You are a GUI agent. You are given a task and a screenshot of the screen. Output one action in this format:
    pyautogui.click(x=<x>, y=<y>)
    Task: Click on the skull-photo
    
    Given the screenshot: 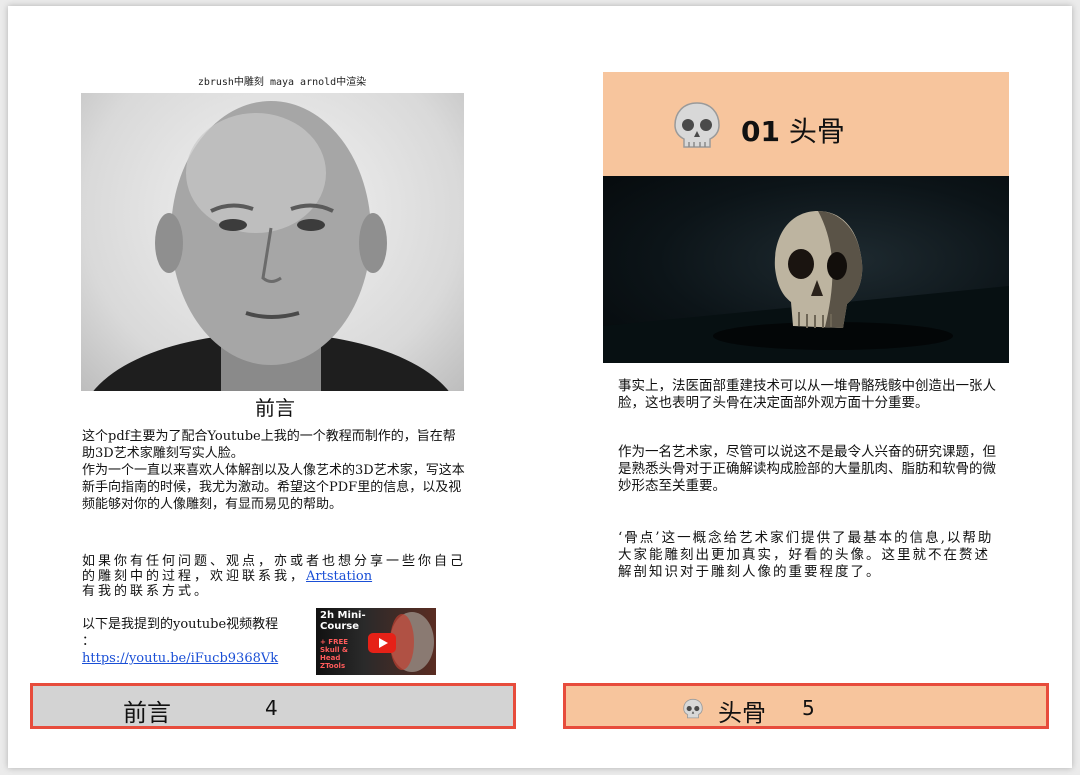 What is the action you would take?
    pyautogui.click(x=806, y=269)
    